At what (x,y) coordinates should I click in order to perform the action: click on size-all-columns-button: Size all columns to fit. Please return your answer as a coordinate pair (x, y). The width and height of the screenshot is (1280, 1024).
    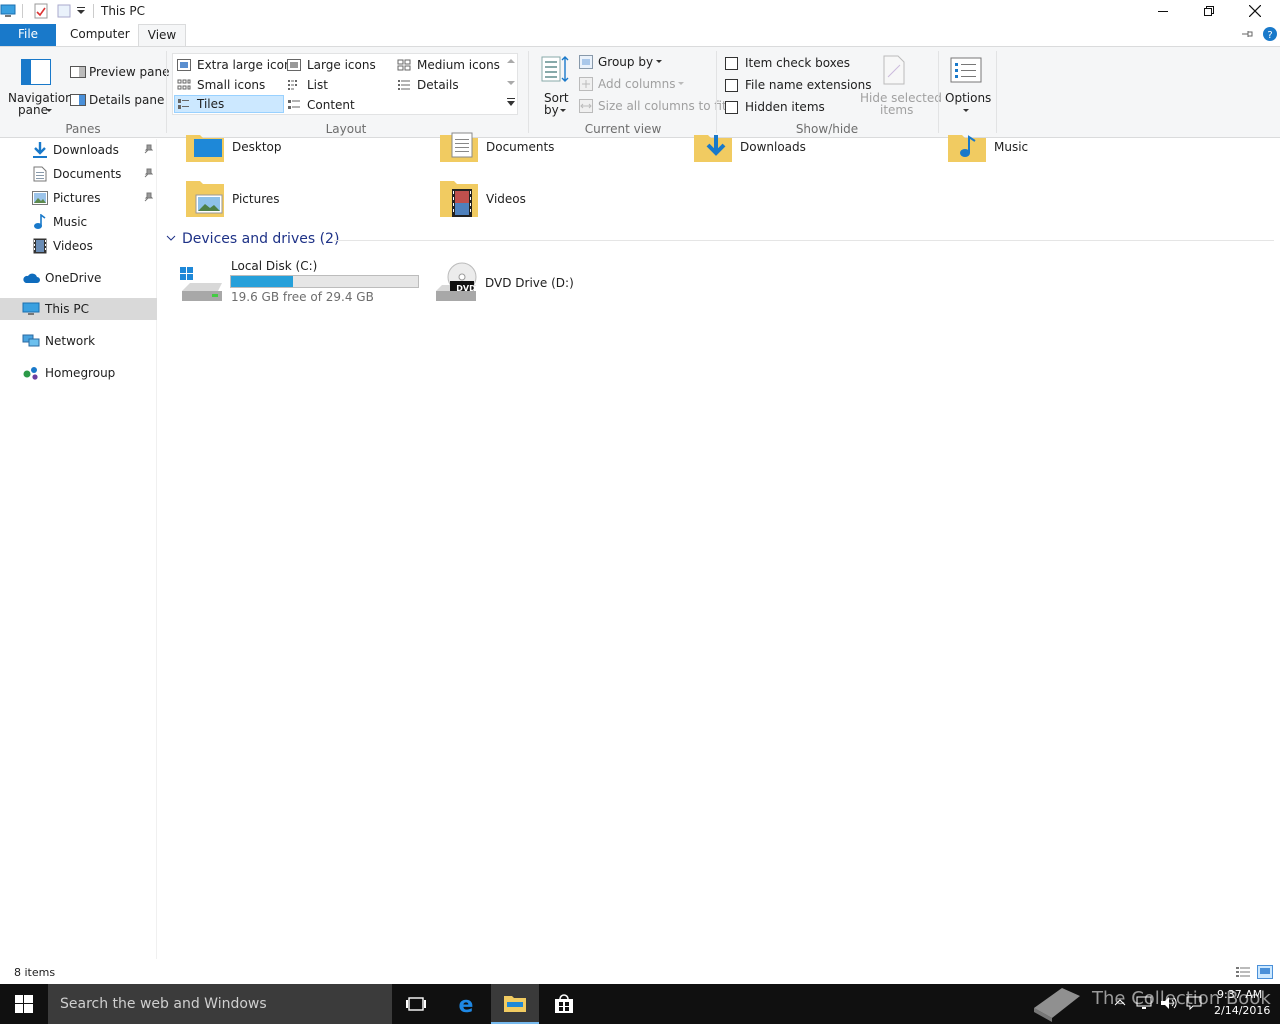
    Looking at the image, I should click on (653, 106).